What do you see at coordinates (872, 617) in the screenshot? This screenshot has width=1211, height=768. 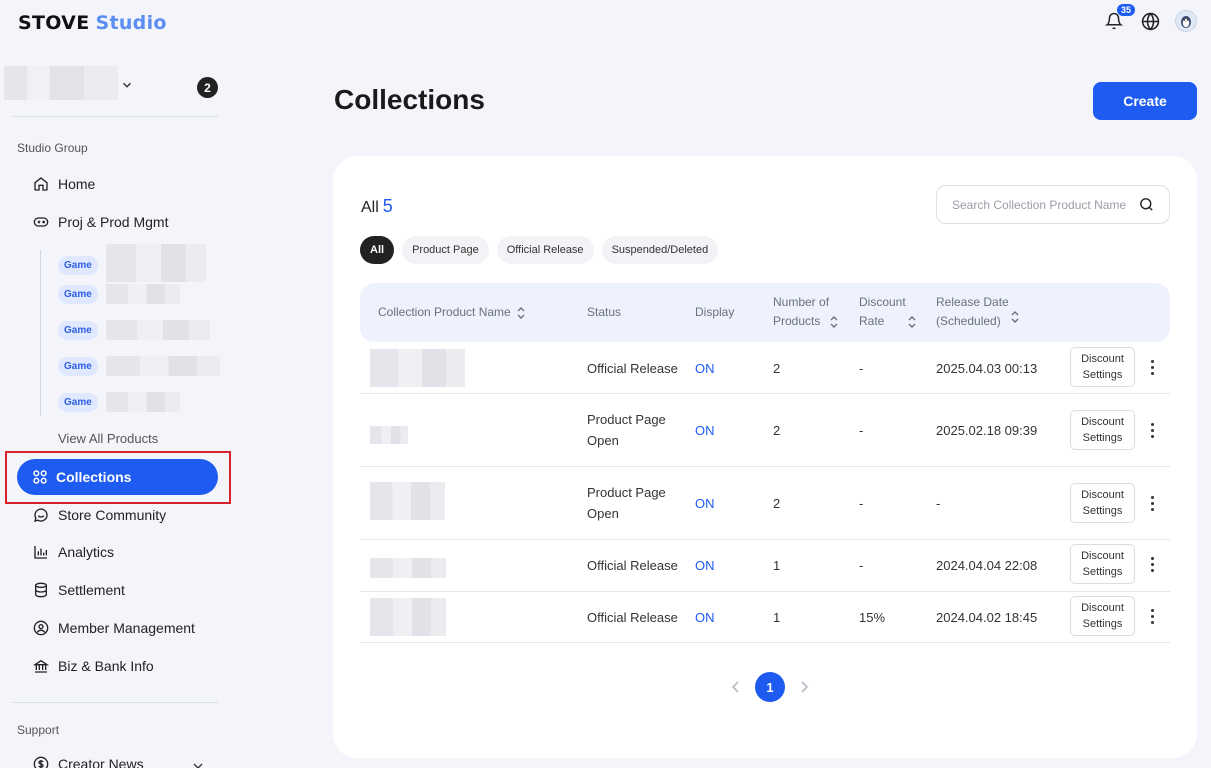 I see `discount-cell: 15%` at bounding box center [872, 617].